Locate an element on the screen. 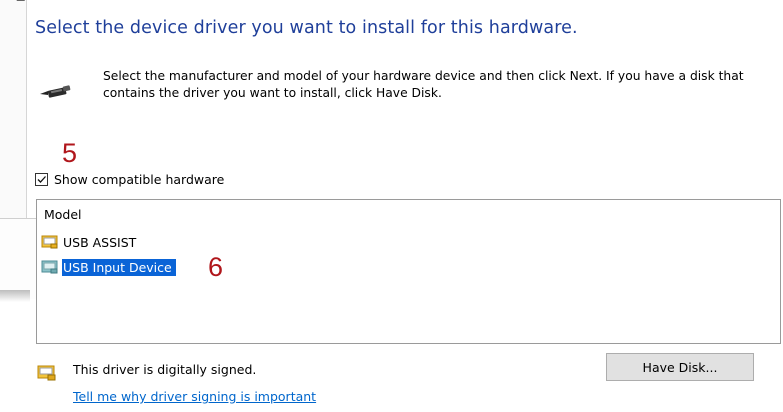 The image size is (783, 412). show-compatible-hardware: Show compatible hardware is located at coordinates (129, 179).